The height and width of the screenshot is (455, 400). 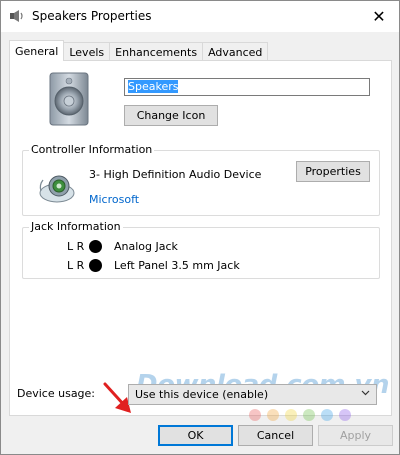 What do you see at coordinates (355, 435) in the screenshot?
I see `apply-button: Apply` at bounding box center [355, 435].